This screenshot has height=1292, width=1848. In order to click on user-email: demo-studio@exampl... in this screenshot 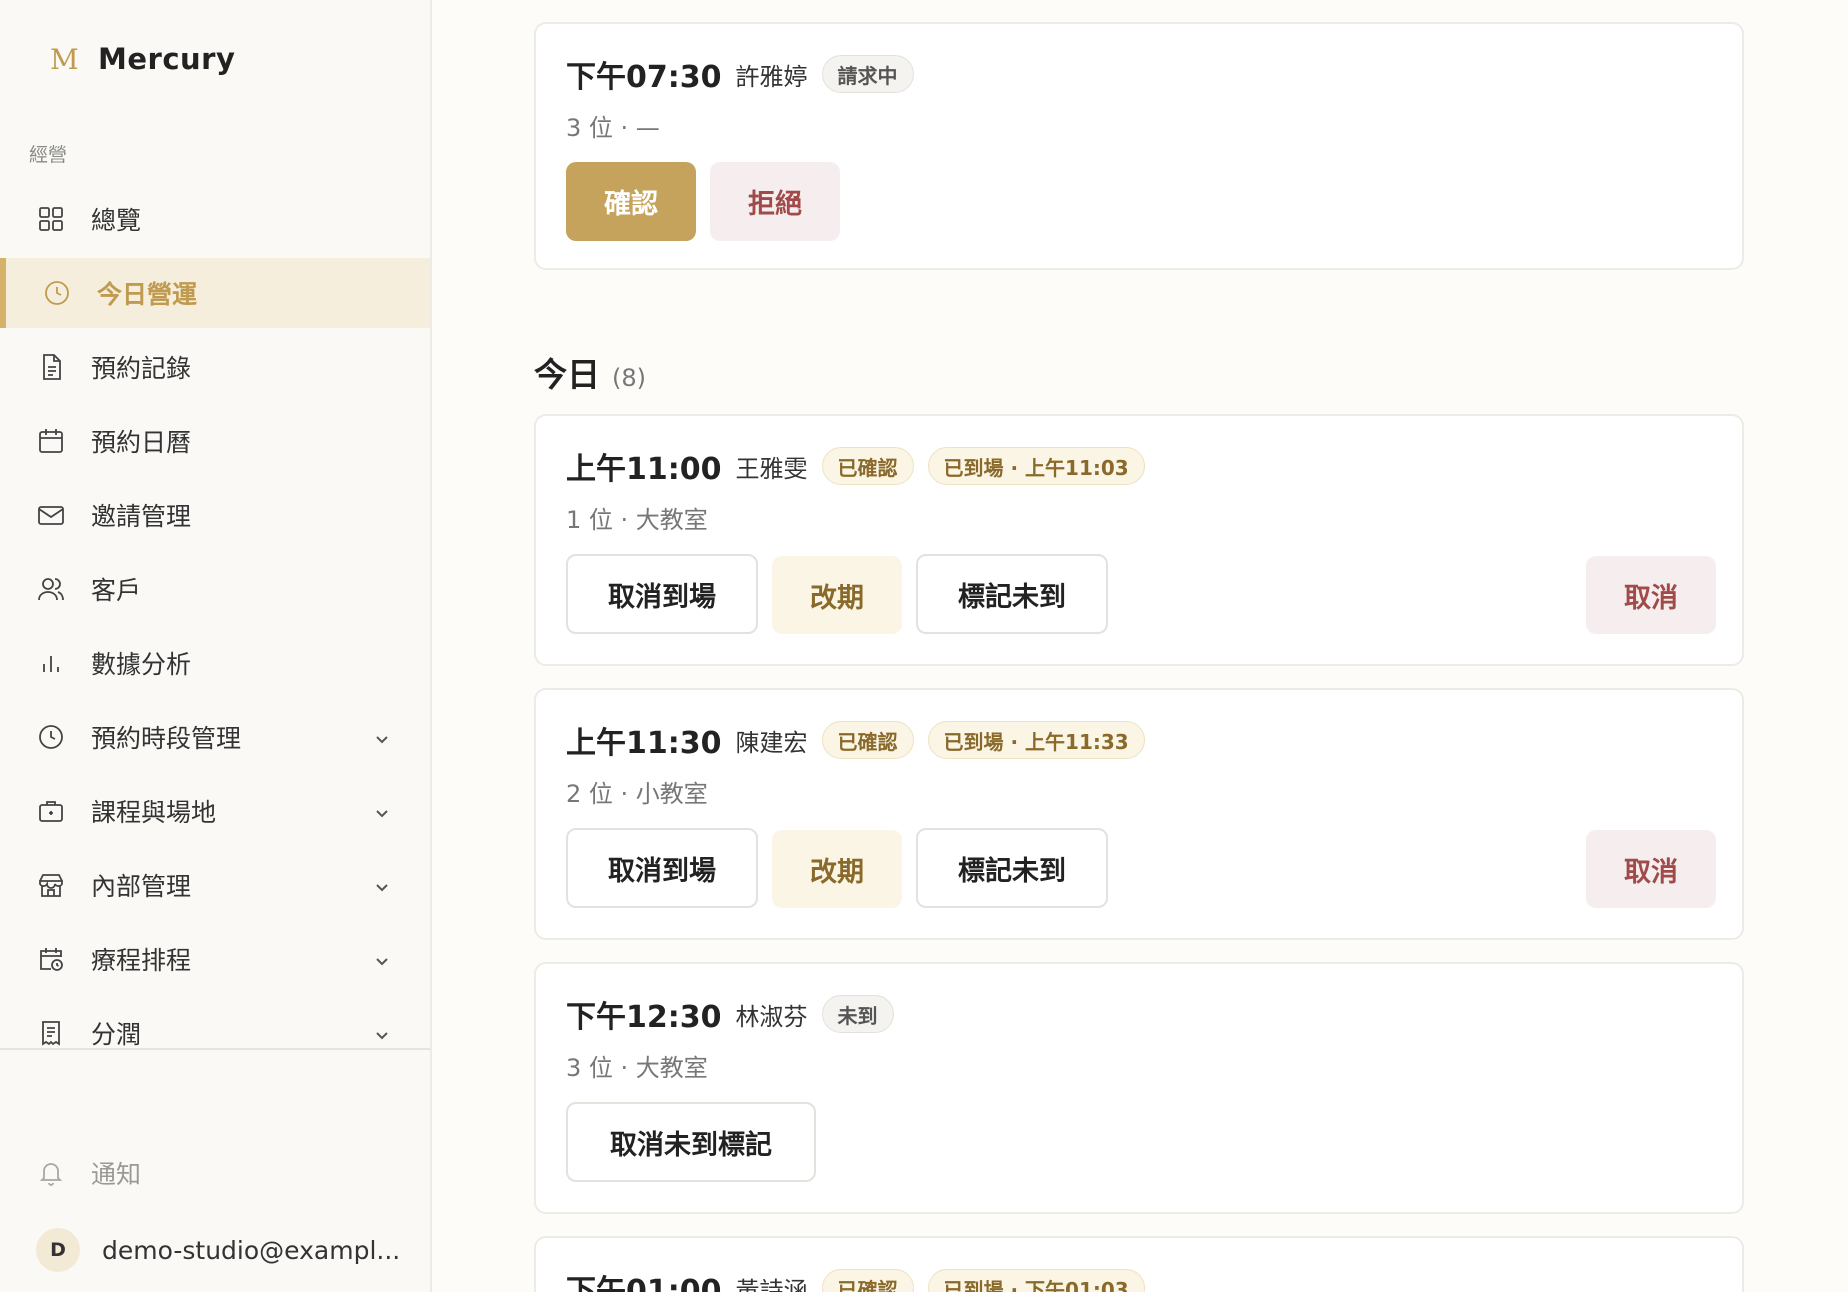, I will do `click(251, 1250)`.